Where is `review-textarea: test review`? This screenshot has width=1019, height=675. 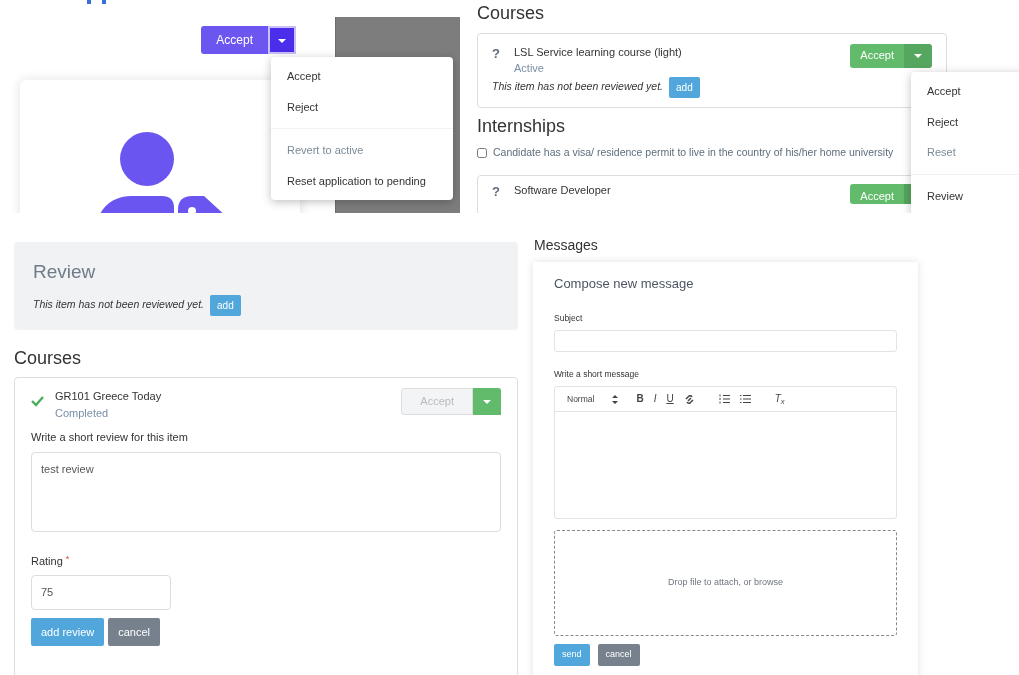
review-textarea: test review is located at coordinates (266, 491).